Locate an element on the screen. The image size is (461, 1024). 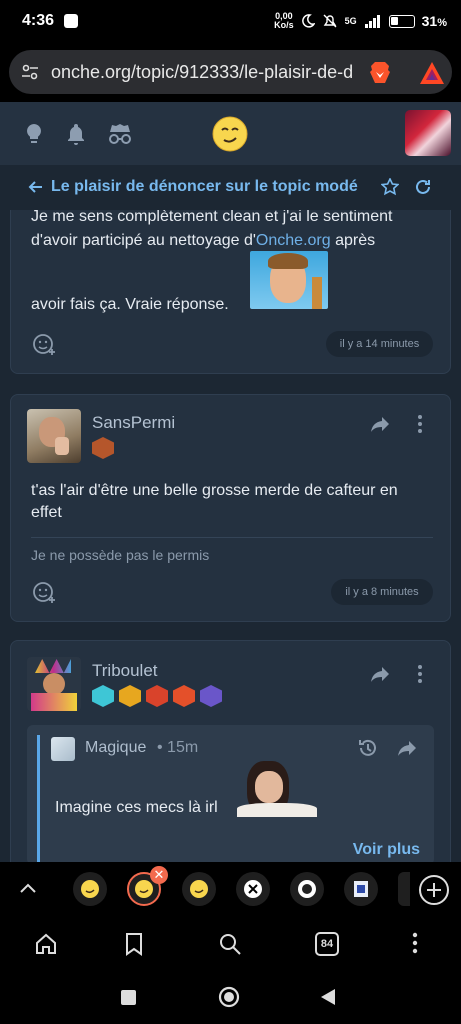
signature-divider is located at coordinates (232, 537).